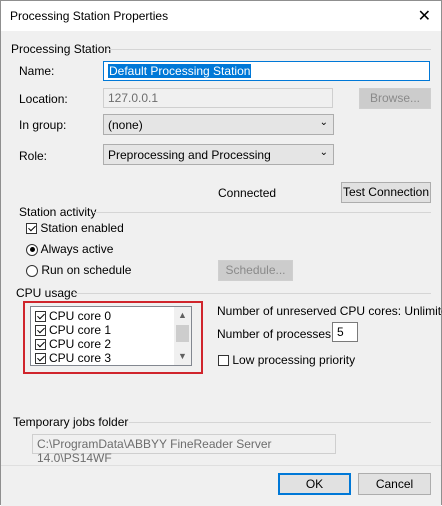  I want to click on always-active-radio: Always active, so click(69, 249).